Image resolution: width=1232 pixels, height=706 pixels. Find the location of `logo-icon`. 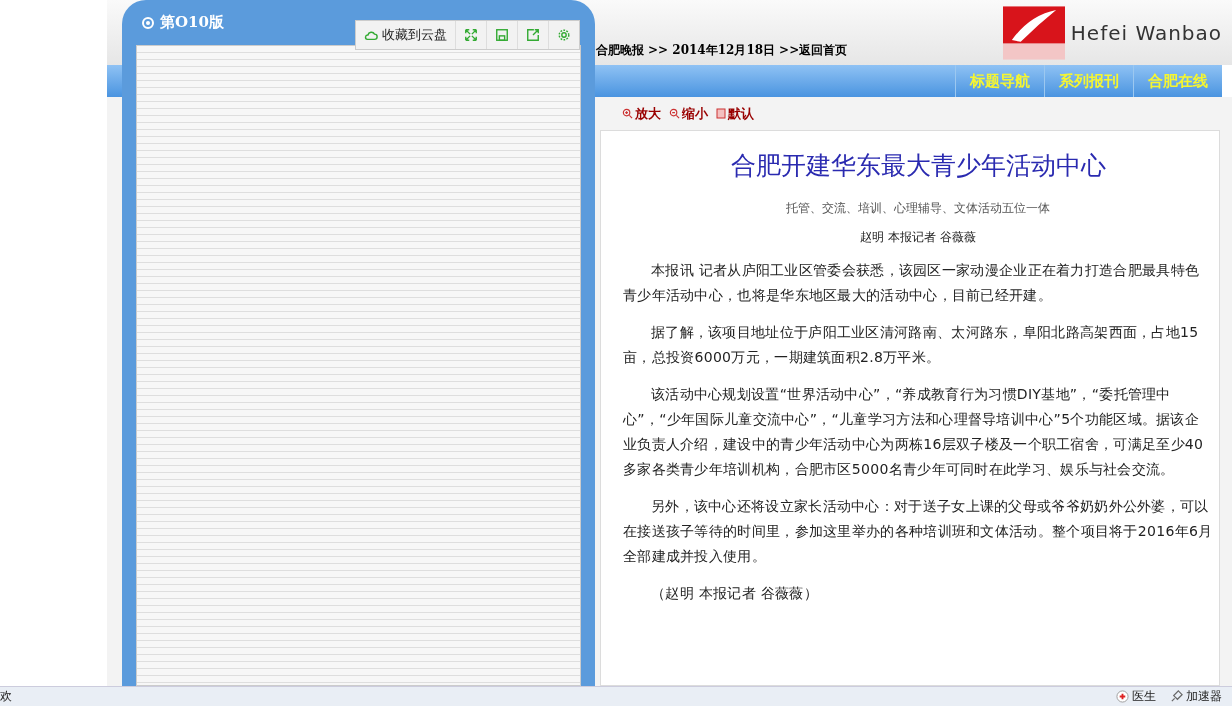

logo-icon is located at coordinates (1033, 32).